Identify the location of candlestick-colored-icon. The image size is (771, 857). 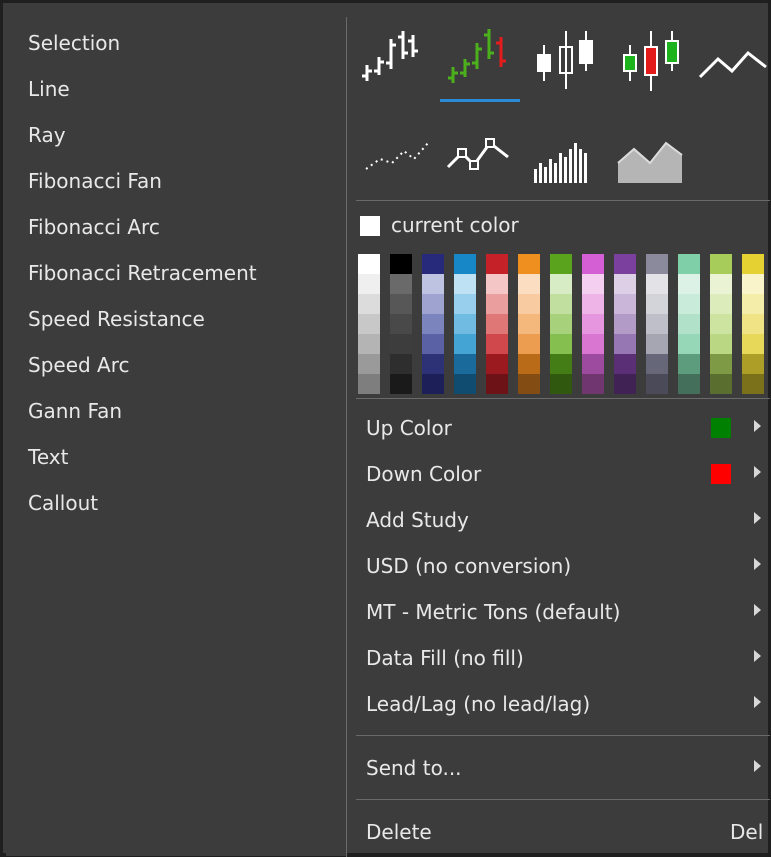
(648, 59).